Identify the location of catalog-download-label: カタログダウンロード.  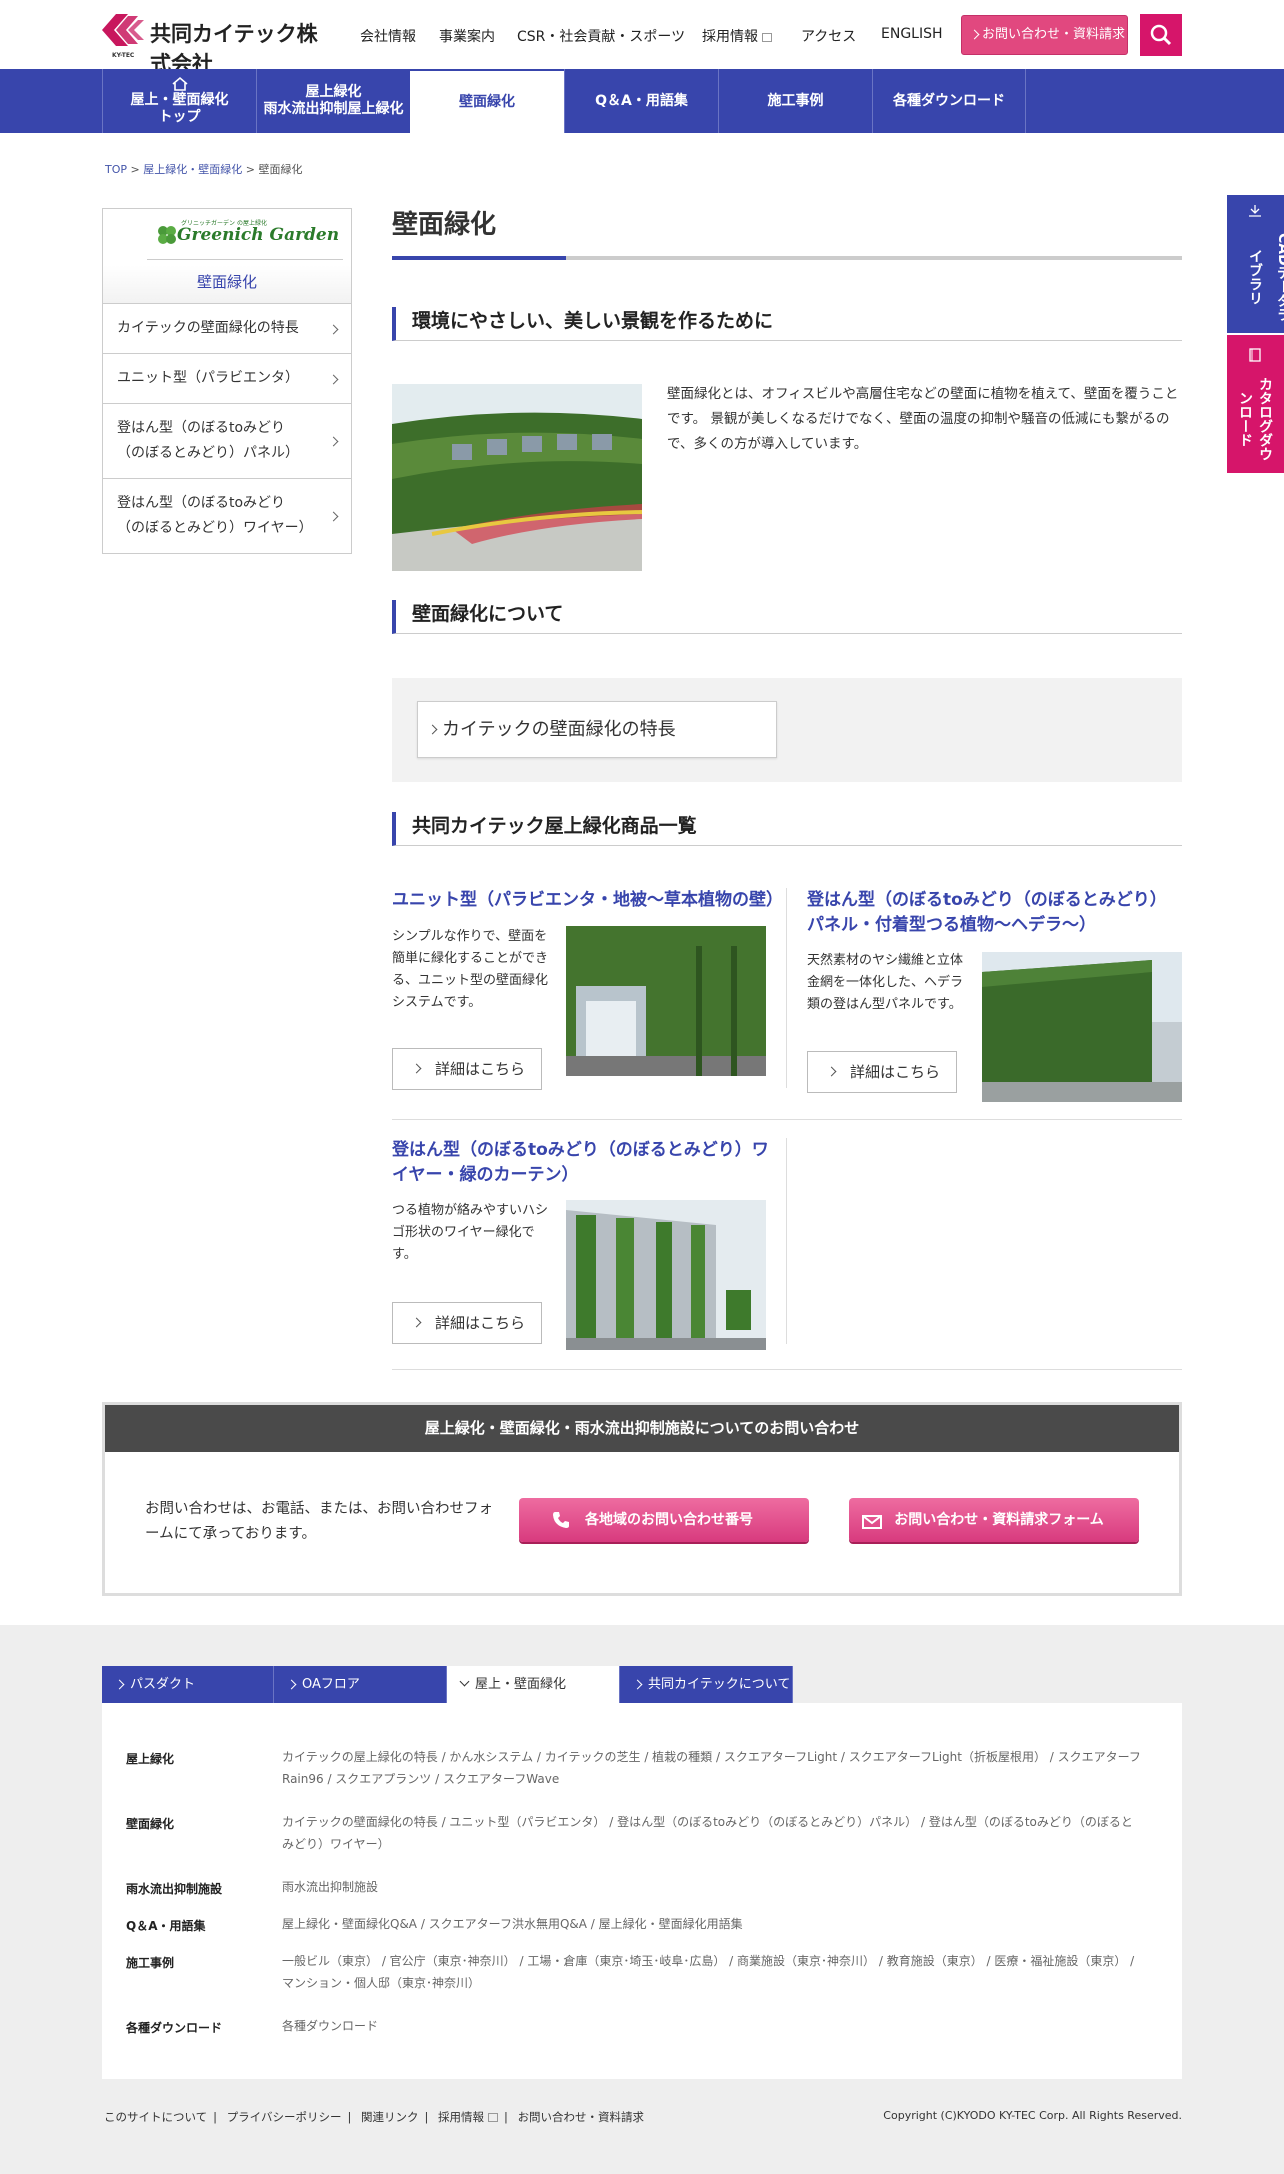
(1255, 419).